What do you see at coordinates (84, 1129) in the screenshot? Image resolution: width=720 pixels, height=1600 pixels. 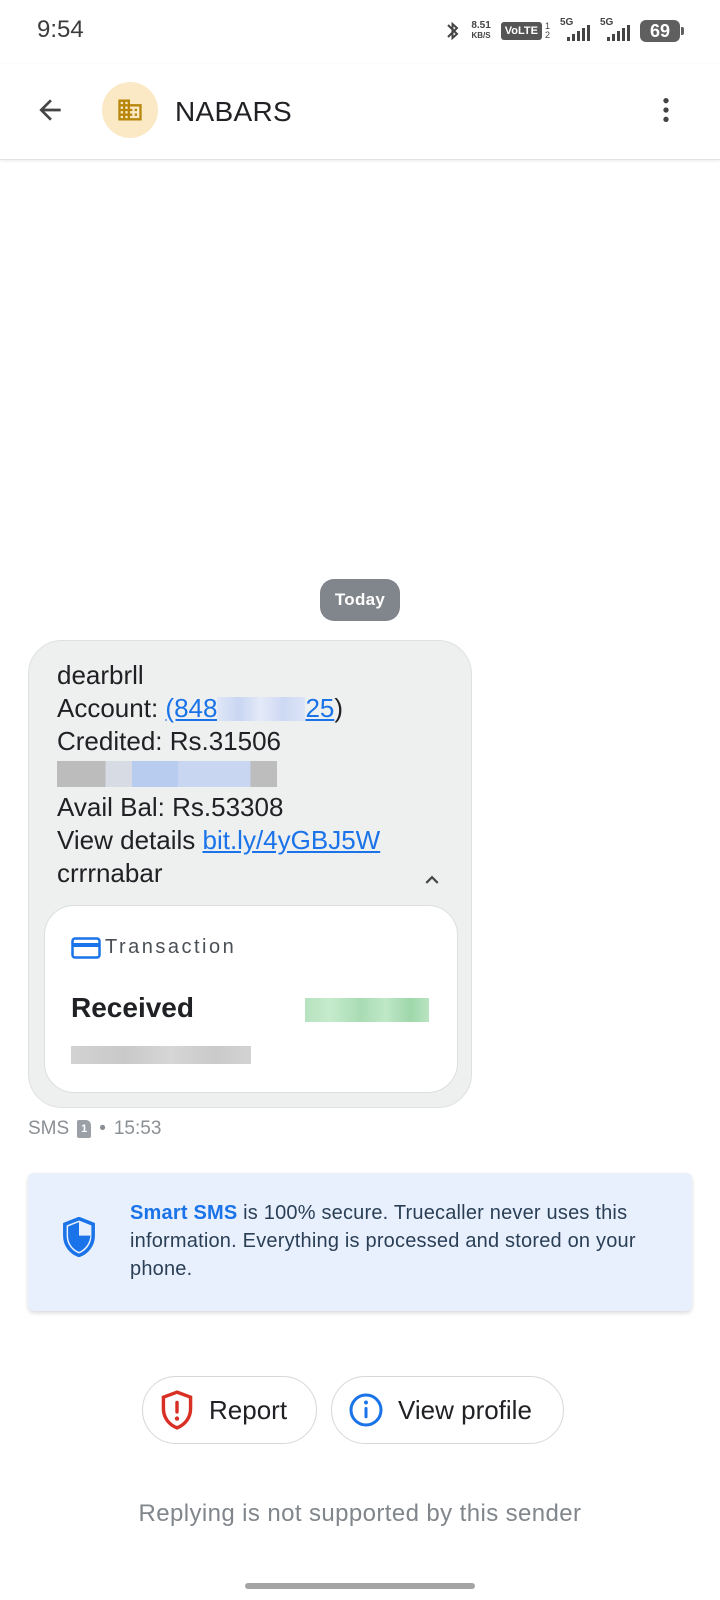 I see `sim-card-icon: 1` at bounding box center [84, 1129].